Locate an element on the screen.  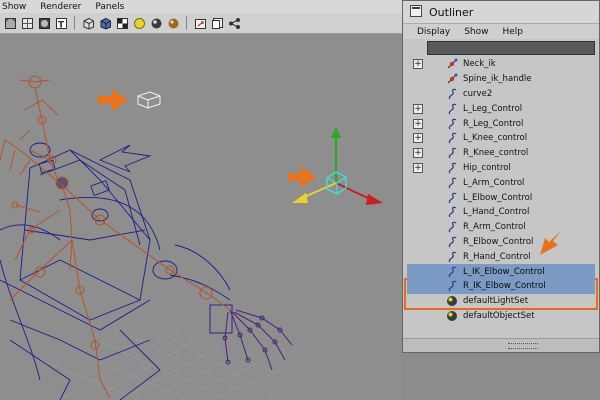
outliner-item-label: R_Hand_Control is located at coordinates (497, 256).